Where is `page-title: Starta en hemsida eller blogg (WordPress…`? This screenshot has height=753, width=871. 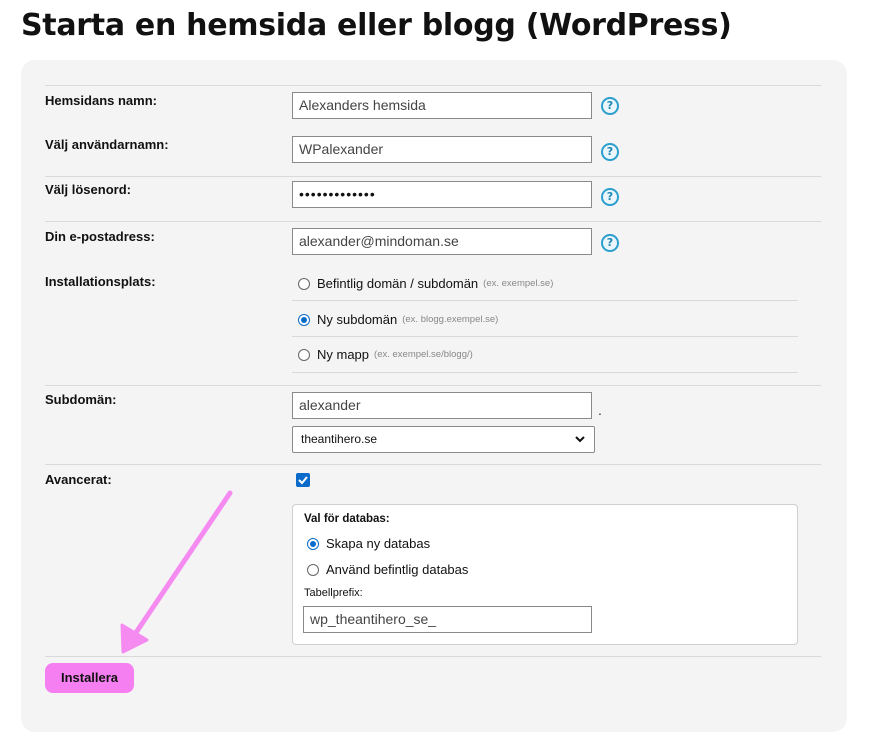
page-title: Starta en hemsida eller blogg (WordPress… is located at coordinates (376, 25).